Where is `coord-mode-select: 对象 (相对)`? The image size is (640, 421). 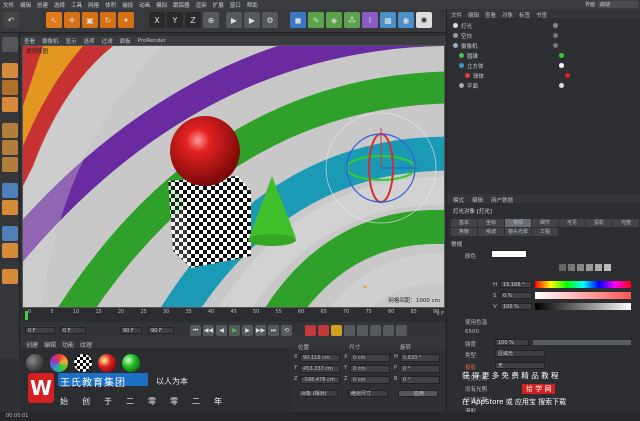
coord-mode-select: 对象 (相对) is located at coordinates (318, 393).